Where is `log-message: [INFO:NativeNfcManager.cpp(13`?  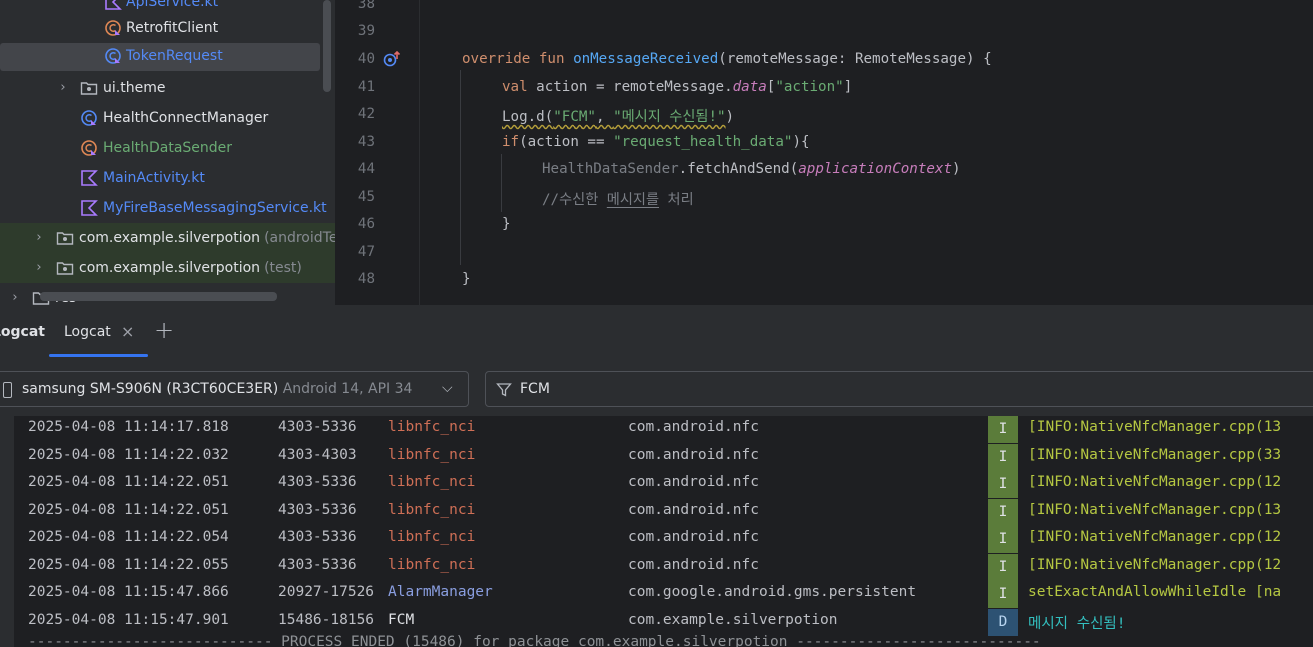 log-message: [INFO:NativeNfcManager.cpp(13 is located at coordinates (1155, 509).